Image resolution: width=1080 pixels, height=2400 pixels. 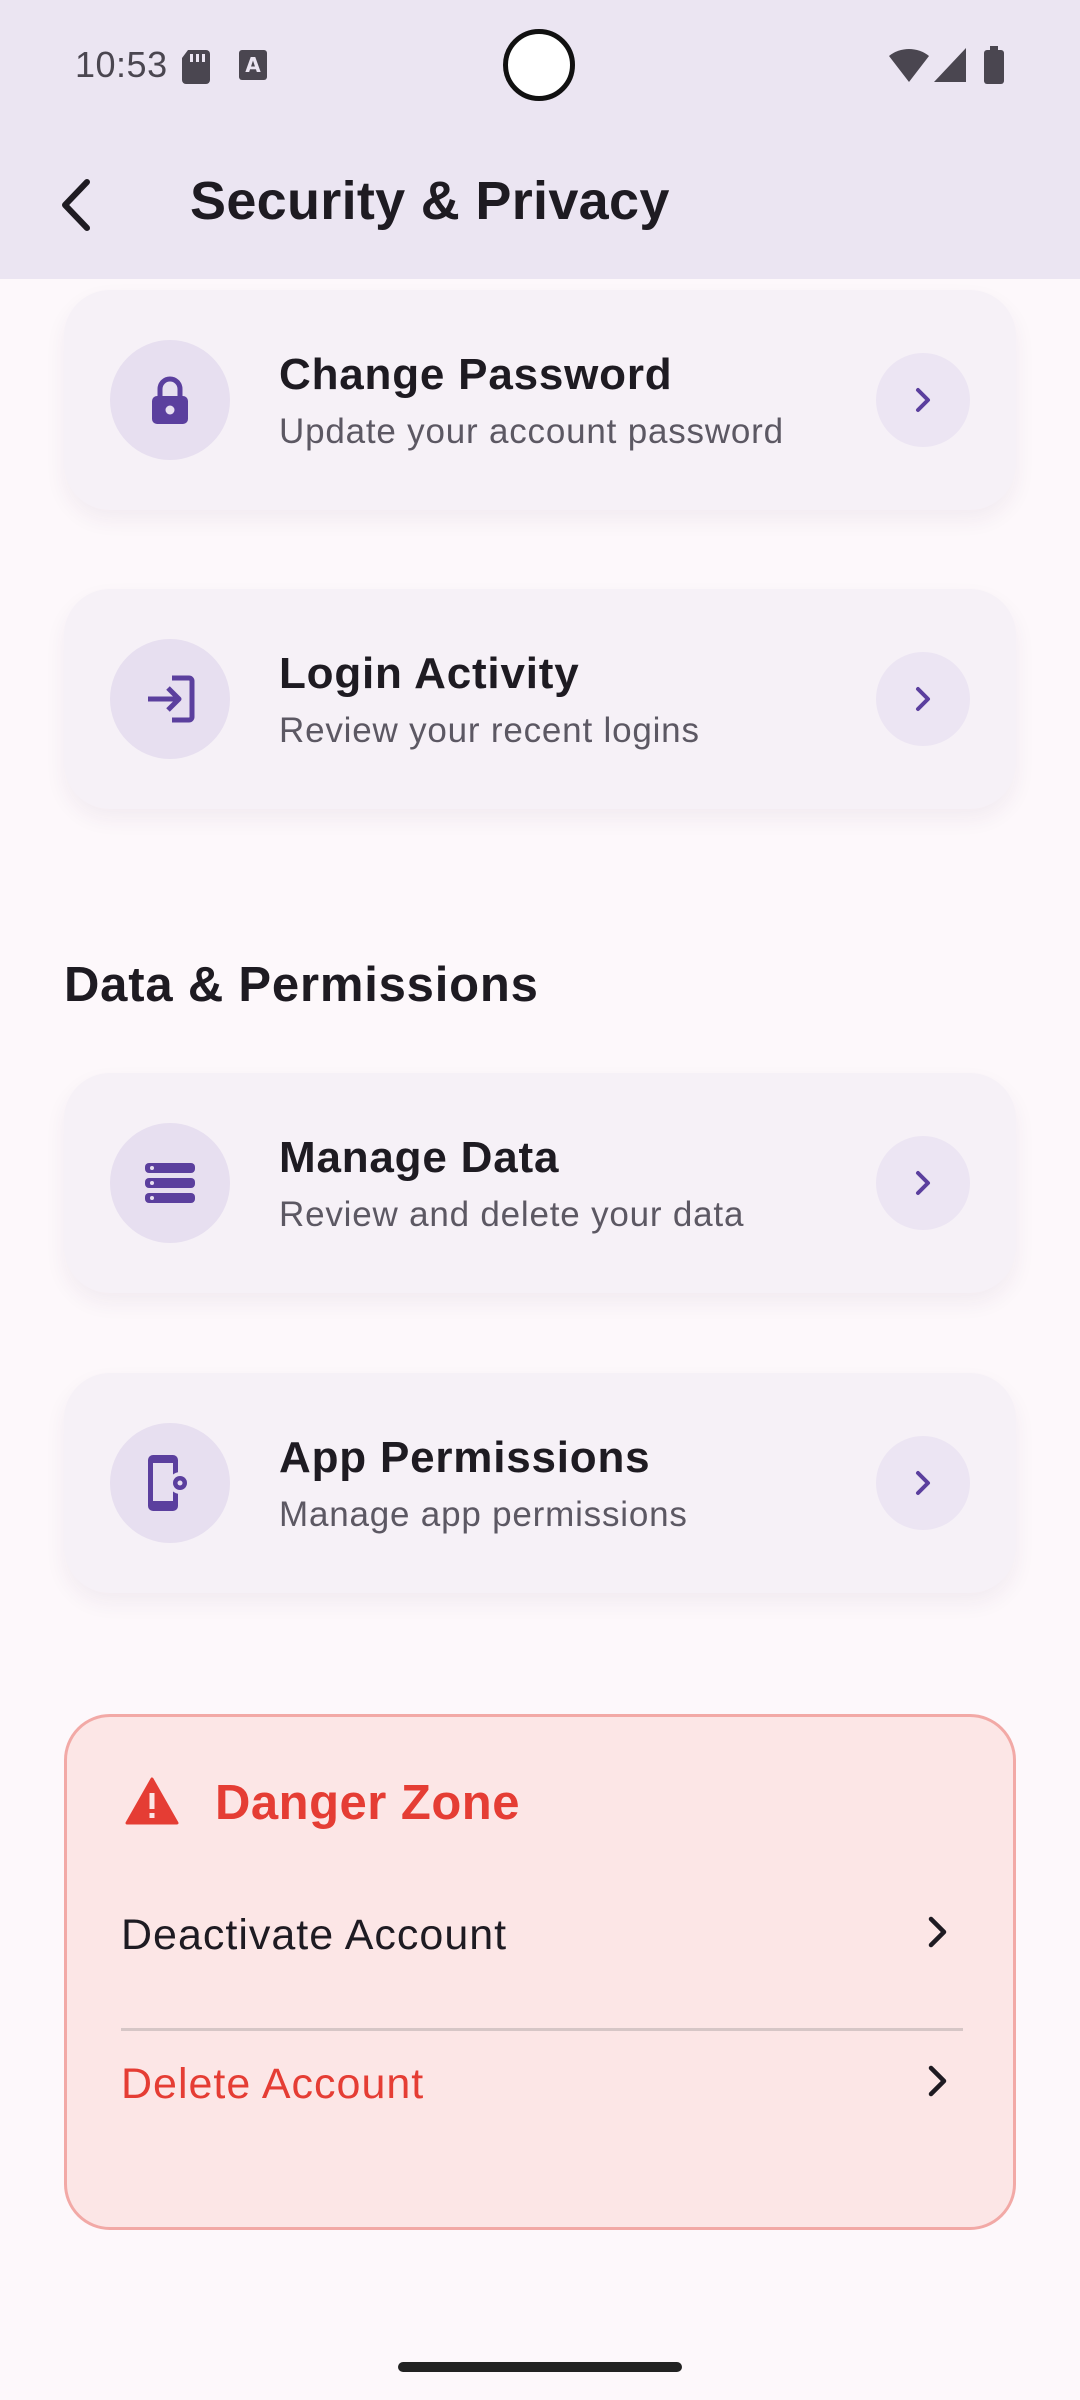 I want to click on app-permissions-card: App Permissions Manage app permissions, so click(x=540, y=1483).